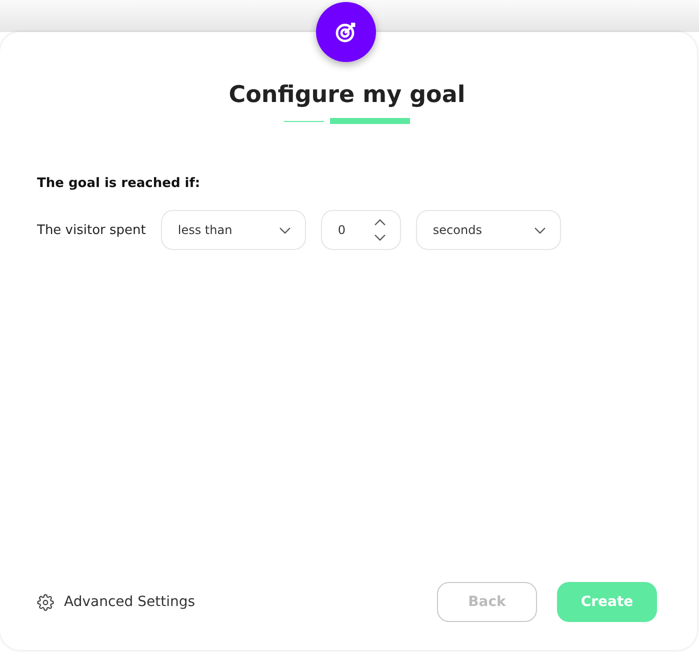 The width and height of the screenshot is (699, 653). I want to click on stepper-icon, so click(380, 230).